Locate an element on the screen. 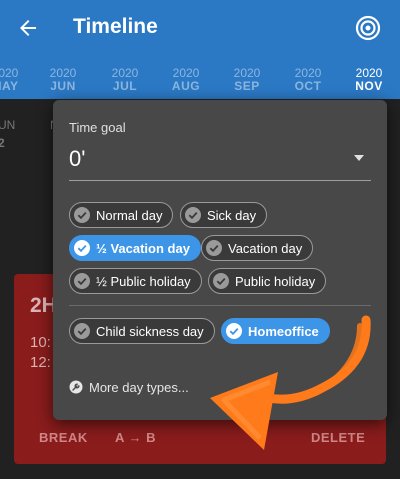 This screenshot has width=400, height=479. card-time-start: 10: is located at coordinates (40, 342).